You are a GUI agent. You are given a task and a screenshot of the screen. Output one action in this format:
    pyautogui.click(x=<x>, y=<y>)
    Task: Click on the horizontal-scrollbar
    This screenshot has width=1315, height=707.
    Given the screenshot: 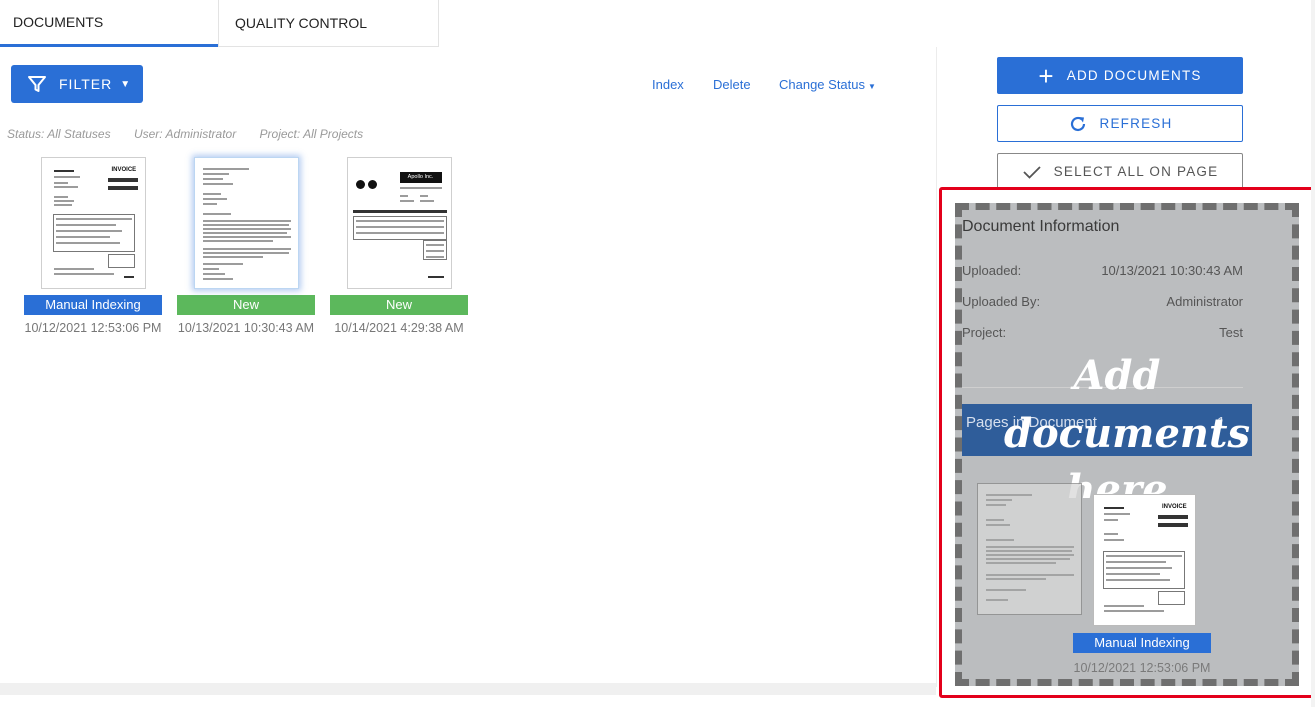 What is the action you would take?
    pyautogui.click(x=468, y=689)
    